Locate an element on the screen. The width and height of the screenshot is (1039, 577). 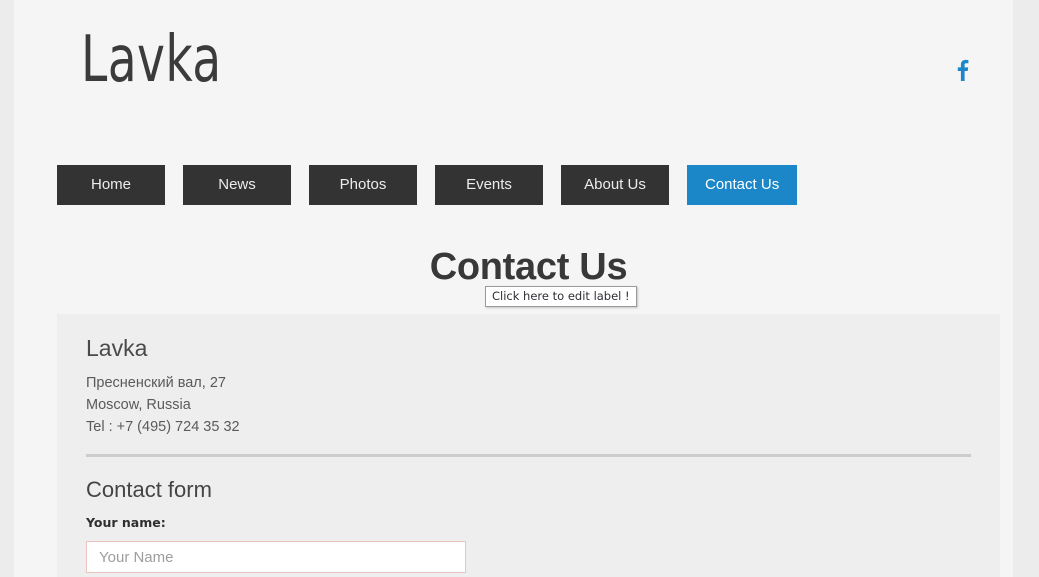
page-title: Contact Us is located at coordinates (528, 267).